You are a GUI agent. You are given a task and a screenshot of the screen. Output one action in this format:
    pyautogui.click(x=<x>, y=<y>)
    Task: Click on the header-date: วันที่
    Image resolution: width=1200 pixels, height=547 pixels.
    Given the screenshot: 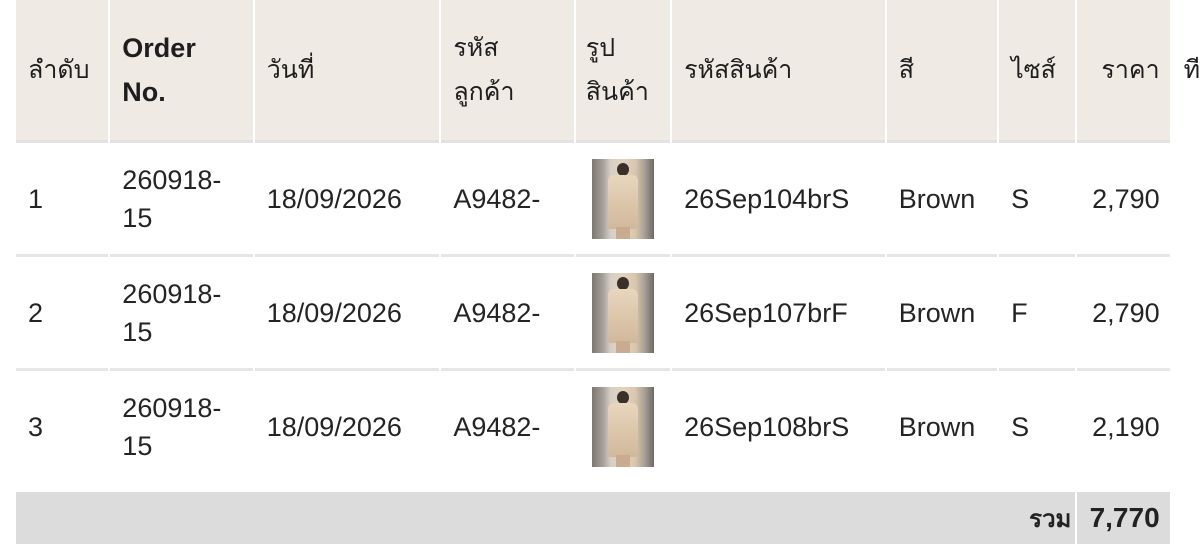 What is the action you would take?
    pyautogui.click(x=347, y=70)
    